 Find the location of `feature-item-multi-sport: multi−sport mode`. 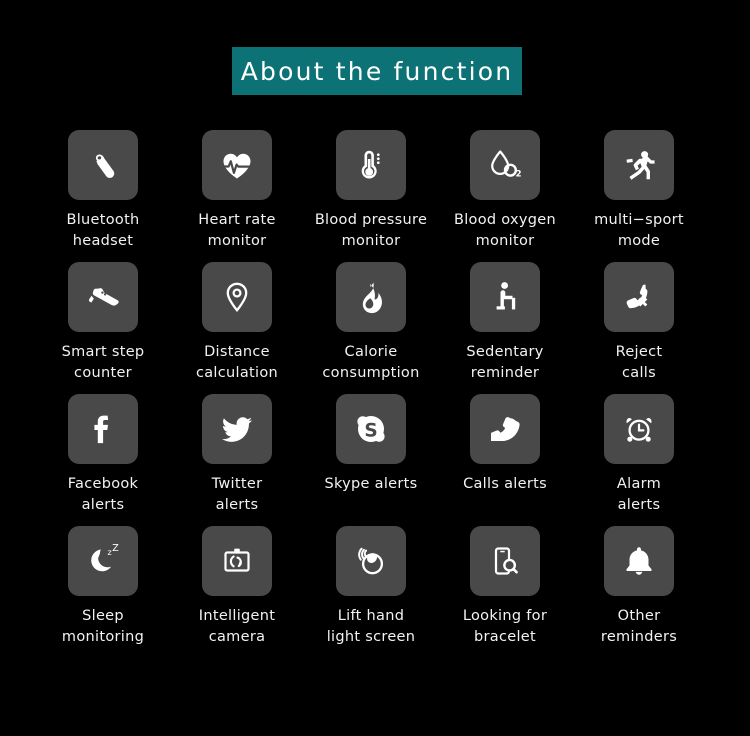

feature-item-multi-sport: multi−sport mode is located at coordinates (639, 191).